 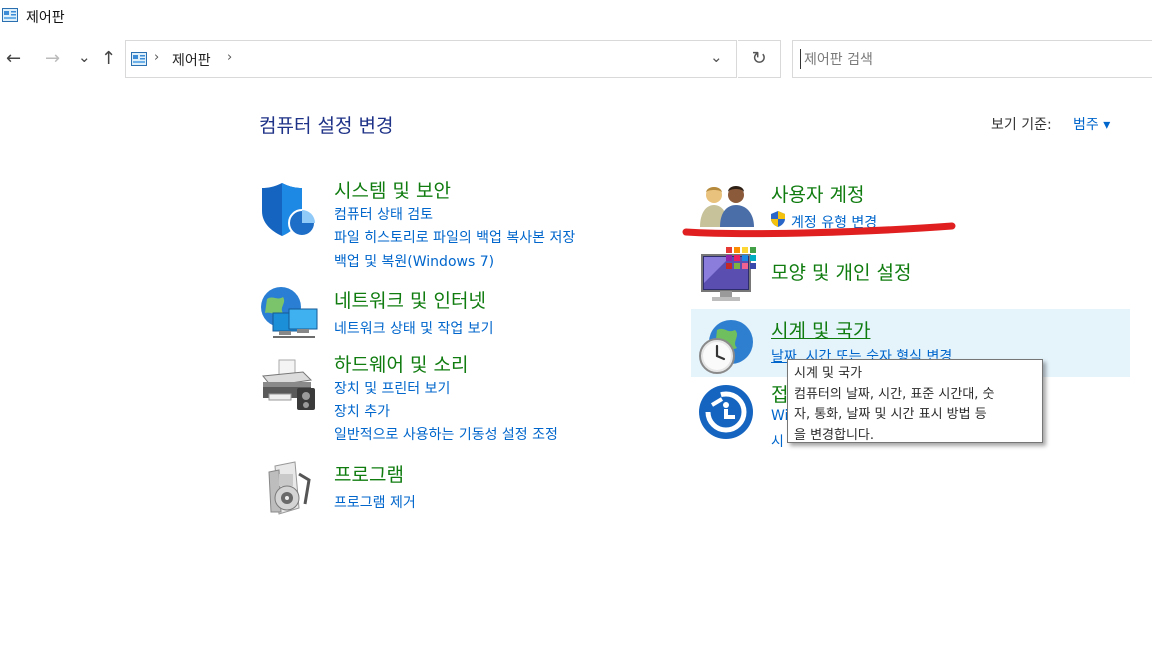 I want to click on link-mobility-settings: 일반적으로 사용하는 기동성 설정 조정, so click(x=446, y=434).